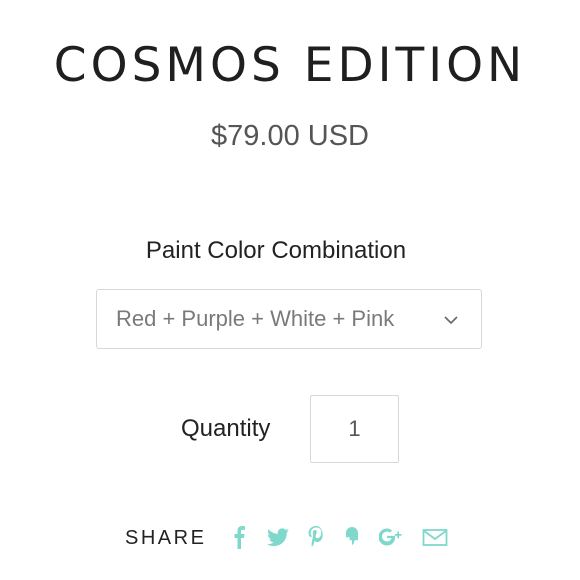 This screenshot has height=580, width=580. Describe the element at coordinates (354, 429) in the screenshot. I see `quantity-input: 1` at that location.